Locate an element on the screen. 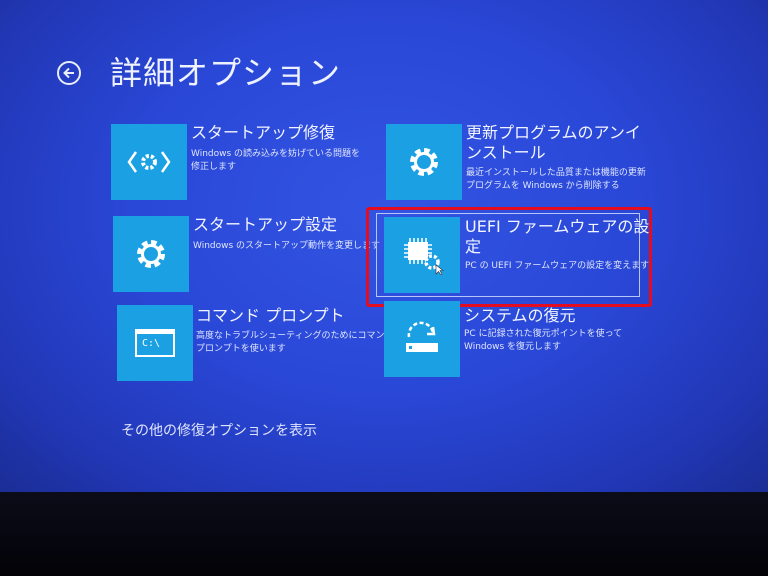 The height and width of the screenshot is (576, 768). option-description: 最近インストールした品質または機能の更新 is located at coordinates (556, 173).